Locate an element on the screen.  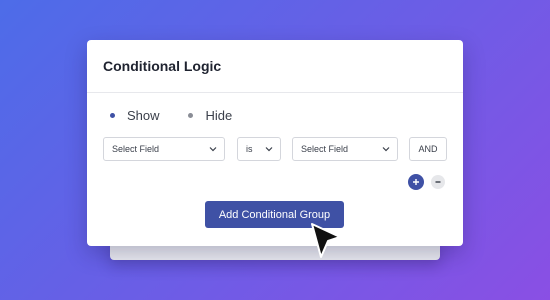
radio-checked-icon is located at coordinates (112, 116).